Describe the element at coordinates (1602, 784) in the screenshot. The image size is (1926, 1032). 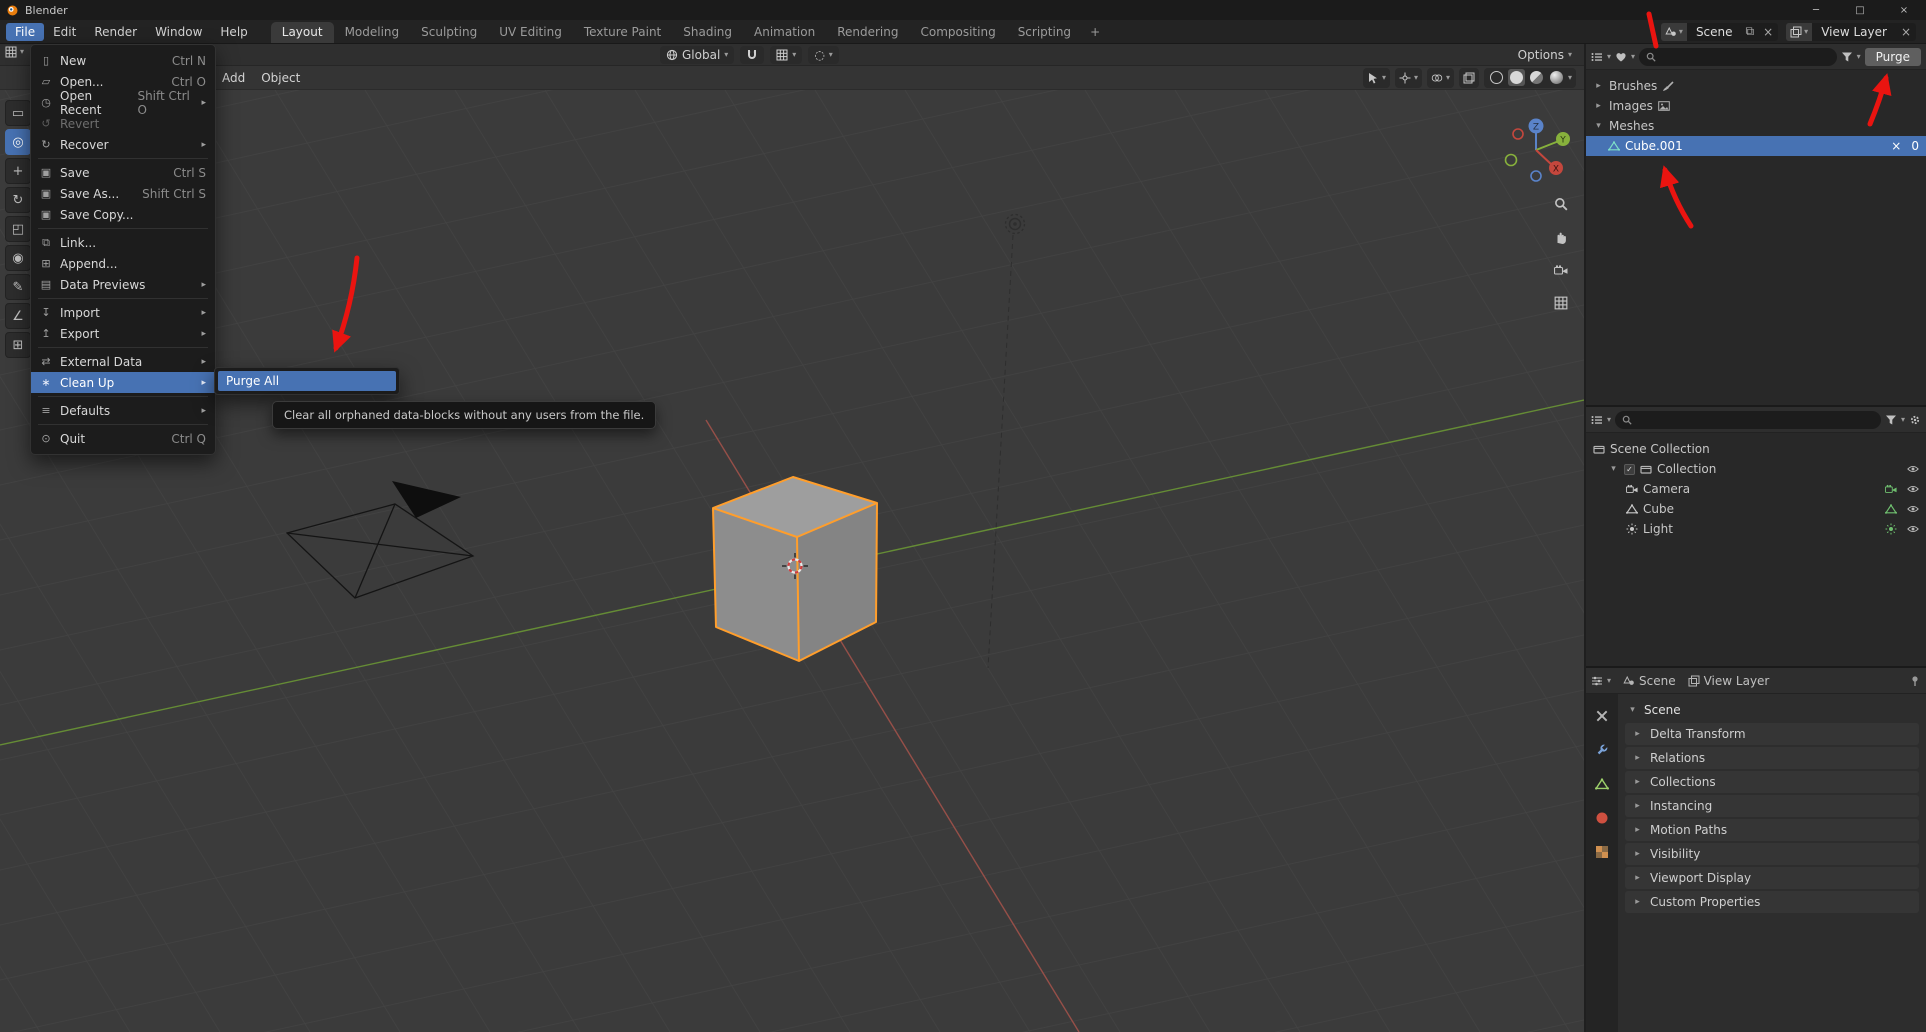
I see `tab-data-properties` at that location.